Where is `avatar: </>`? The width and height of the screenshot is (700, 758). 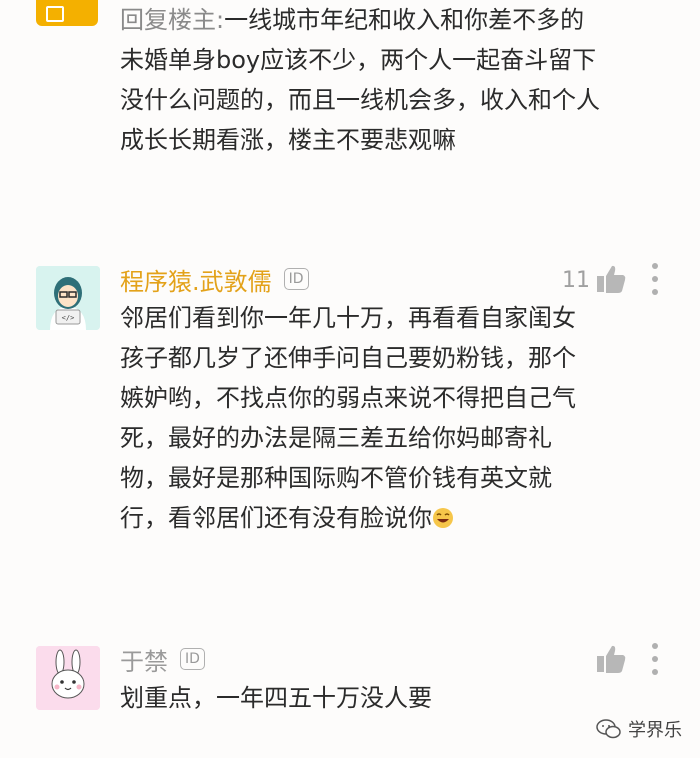 avatar: </> is located at coordinates (68, 298).